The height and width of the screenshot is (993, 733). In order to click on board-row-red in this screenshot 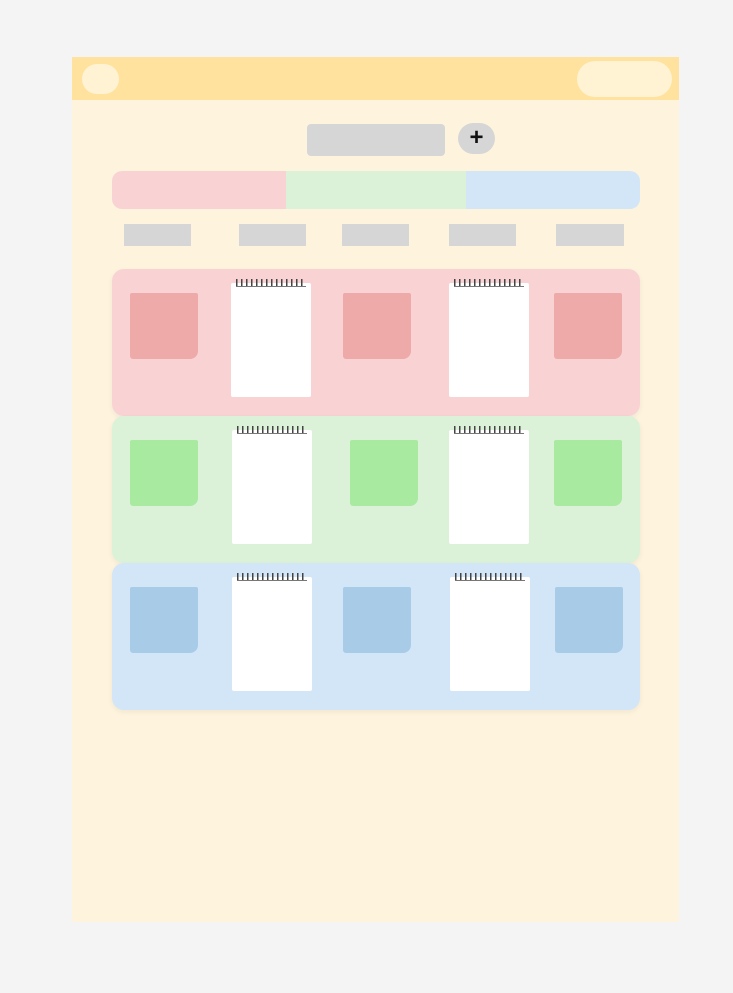, I will do `click(376, 342)`.